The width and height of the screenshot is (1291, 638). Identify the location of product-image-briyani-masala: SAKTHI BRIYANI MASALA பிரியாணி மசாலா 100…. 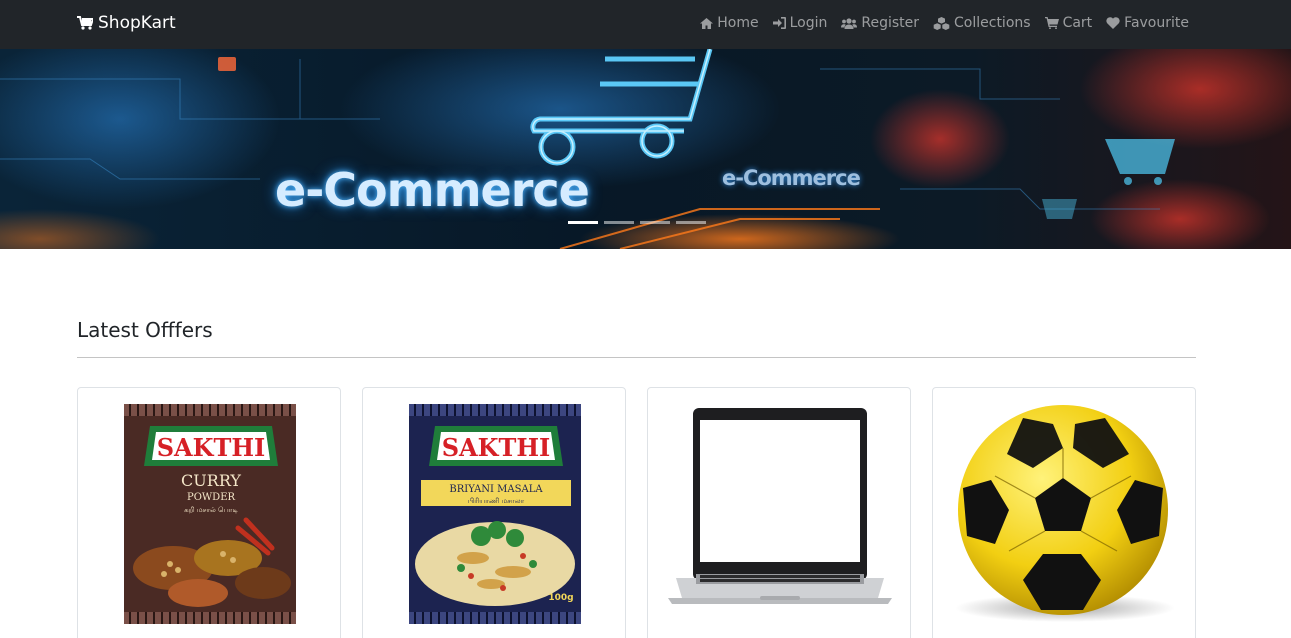
(495, 514).